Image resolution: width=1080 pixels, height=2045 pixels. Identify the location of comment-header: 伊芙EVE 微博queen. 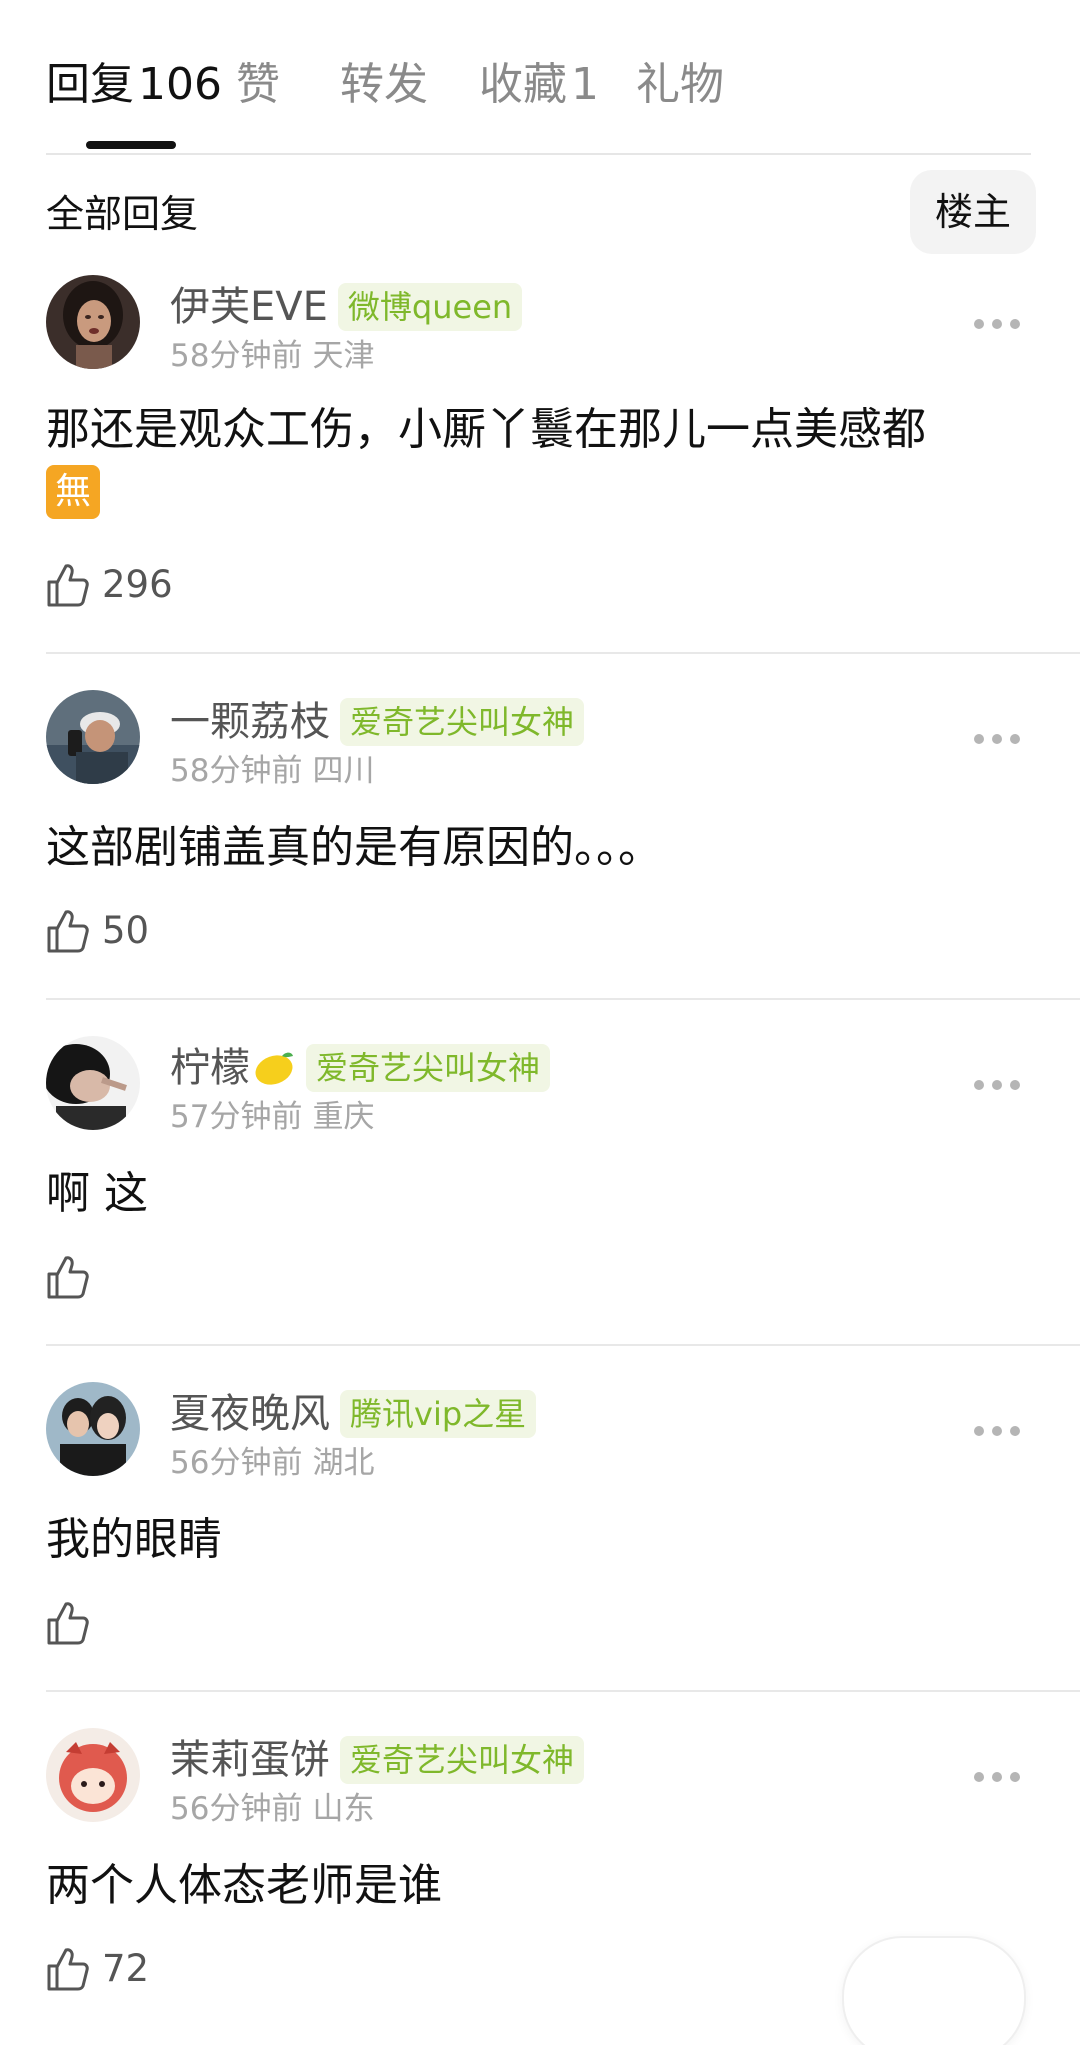
(346, 307).